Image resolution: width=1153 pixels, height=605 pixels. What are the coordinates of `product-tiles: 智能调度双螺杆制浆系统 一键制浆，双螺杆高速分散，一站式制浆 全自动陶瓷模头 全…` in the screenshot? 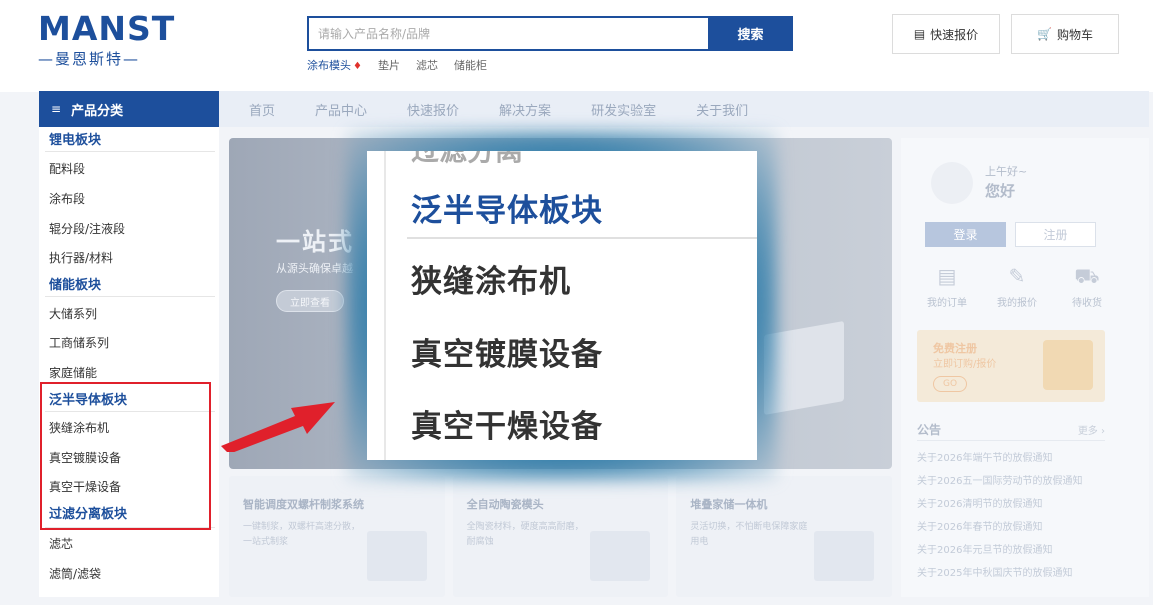 It's located at (561, 536).